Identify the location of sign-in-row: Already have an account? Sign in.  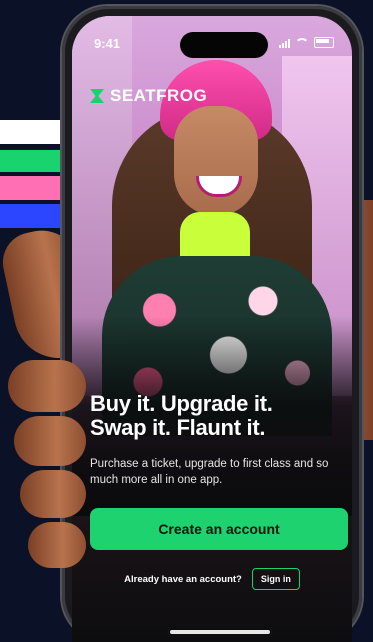
(212, 579).